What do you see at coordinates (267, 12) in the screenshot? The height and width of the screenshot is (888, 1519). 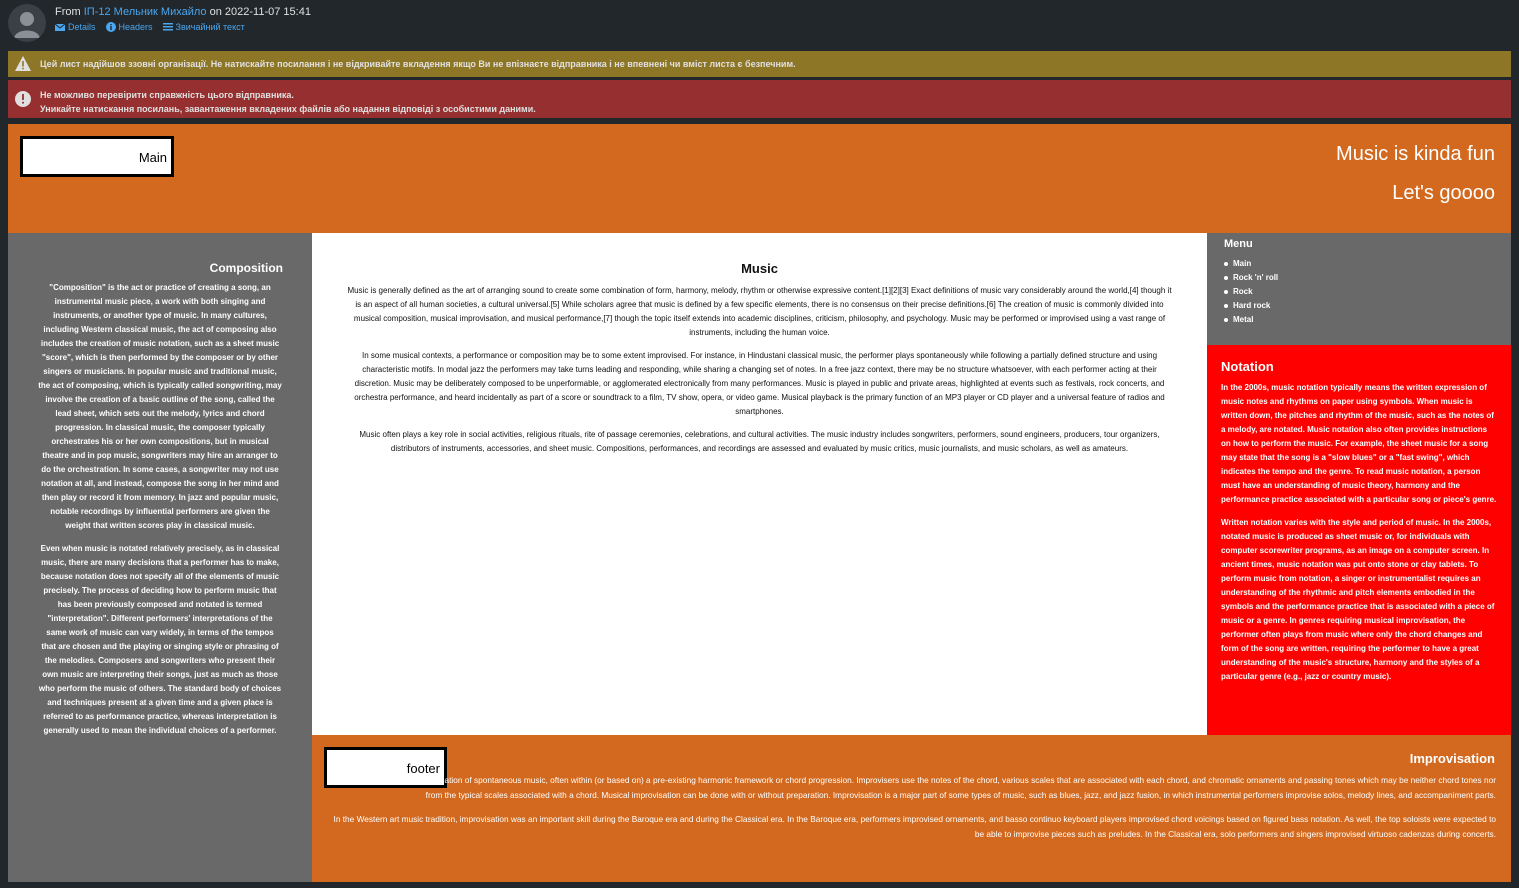 I see `mail-date: 2022-11-07 15:41` at bounding box center [267, 12].